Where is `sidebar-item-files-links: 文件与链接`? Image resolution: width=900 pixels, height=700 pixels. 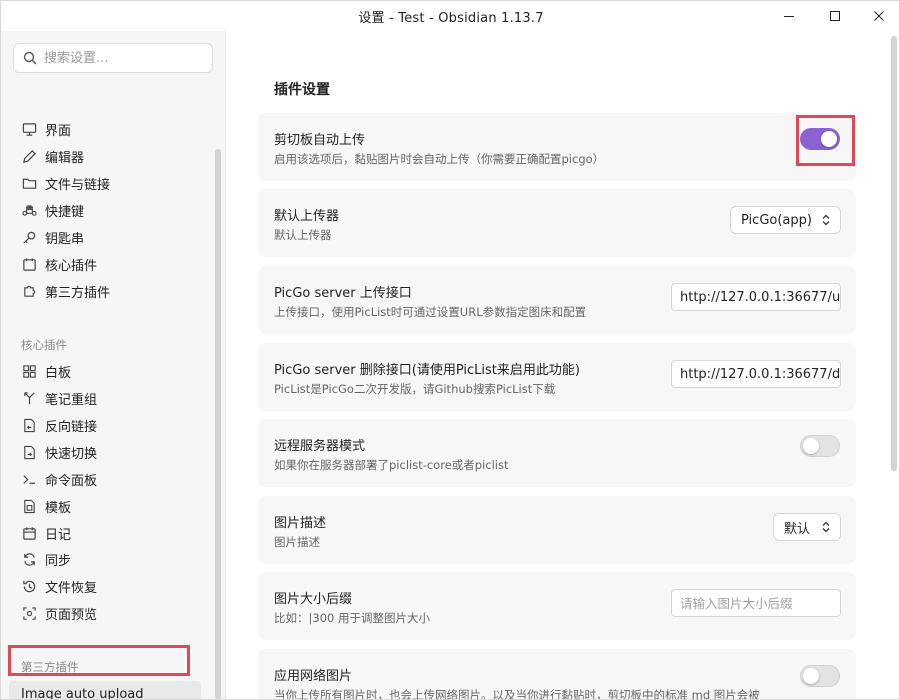
sidebar-item-files-links: 文件与链接 is located at coordinates (110, 183).